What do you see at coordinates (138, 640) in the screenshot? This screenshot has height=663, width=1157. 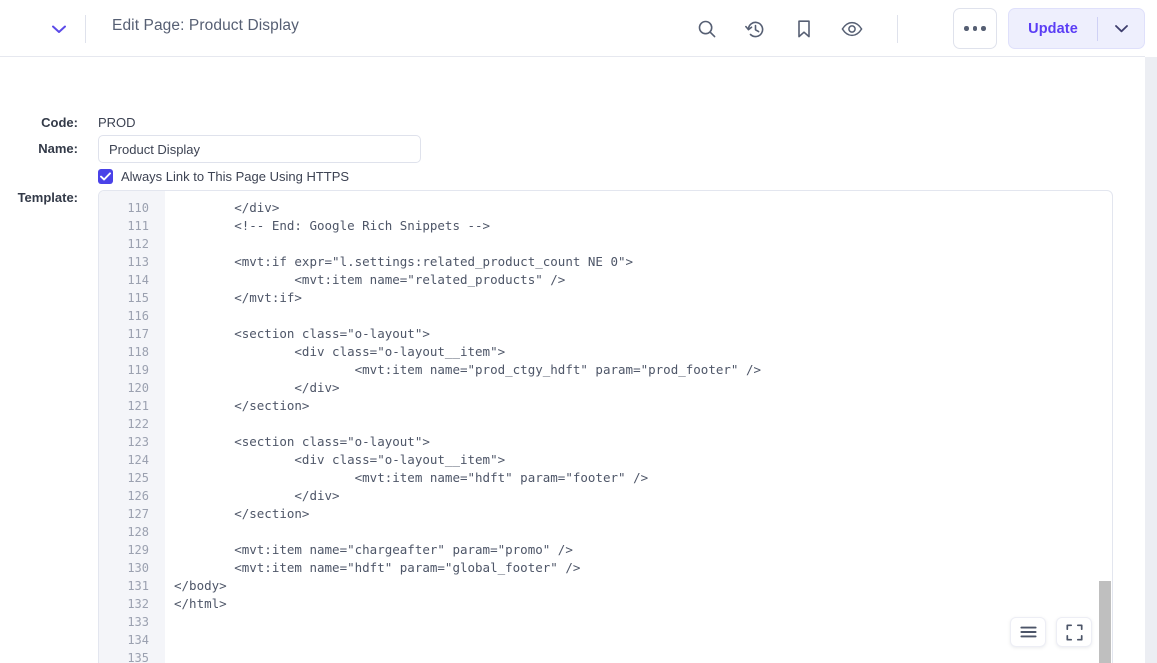 I see `line-number: 134` at bounding box center [138, 640].